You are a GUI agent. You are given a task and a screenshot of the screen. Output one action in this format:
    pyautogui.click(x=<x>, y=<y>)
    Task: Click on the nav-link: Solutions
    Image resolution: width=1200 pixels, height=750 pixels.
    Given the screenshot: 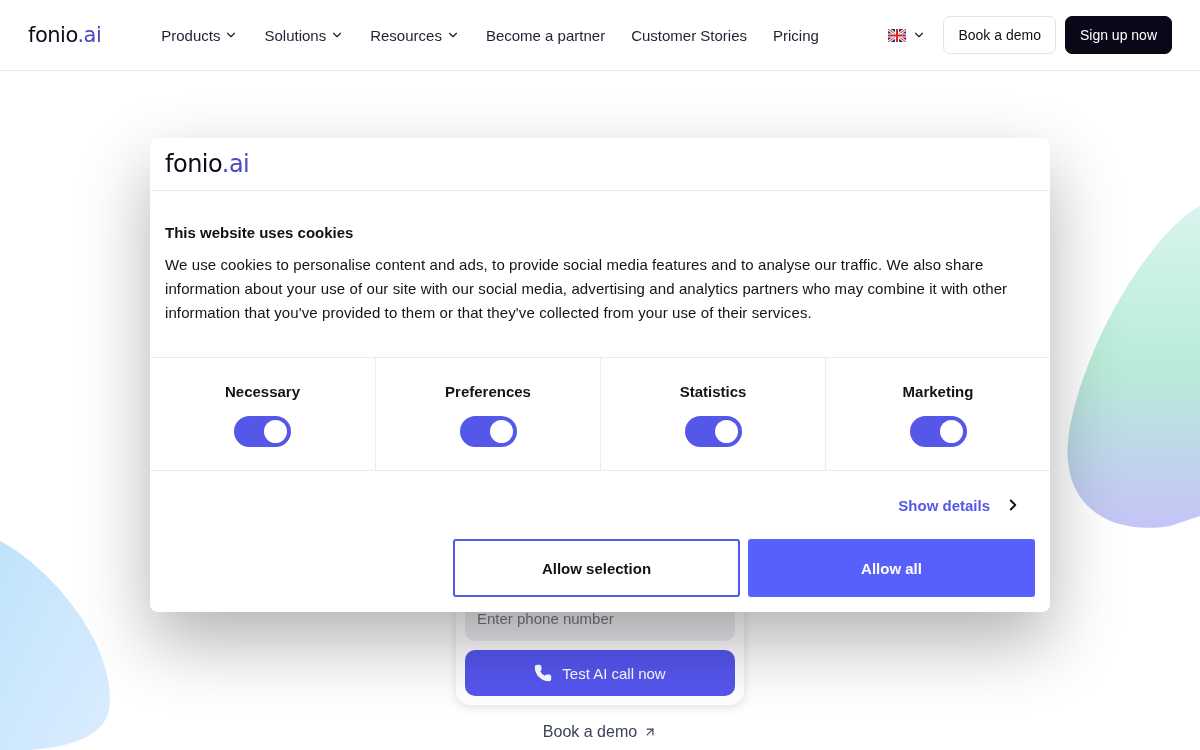 What is the action you would take?
    pyautogui.click(x=304, y=35)
    